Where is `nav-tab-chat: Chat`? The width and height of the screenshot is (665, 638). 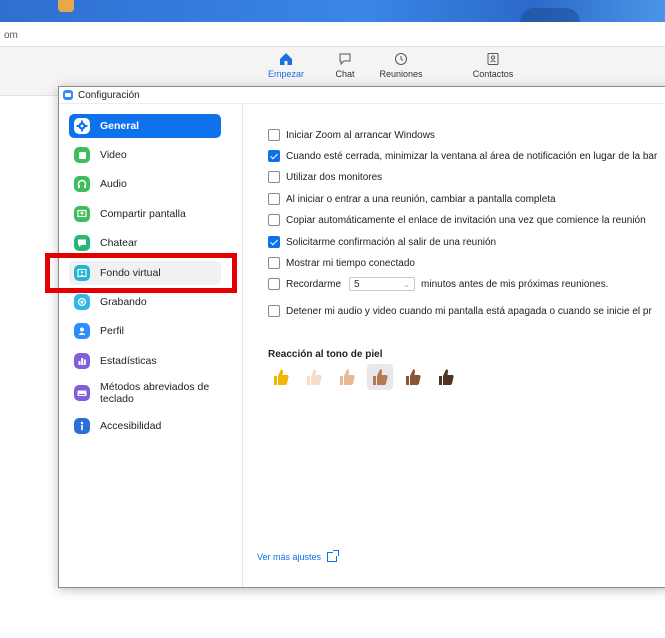 nav-tab-chat: Chat is located at coordinates (345, 64).